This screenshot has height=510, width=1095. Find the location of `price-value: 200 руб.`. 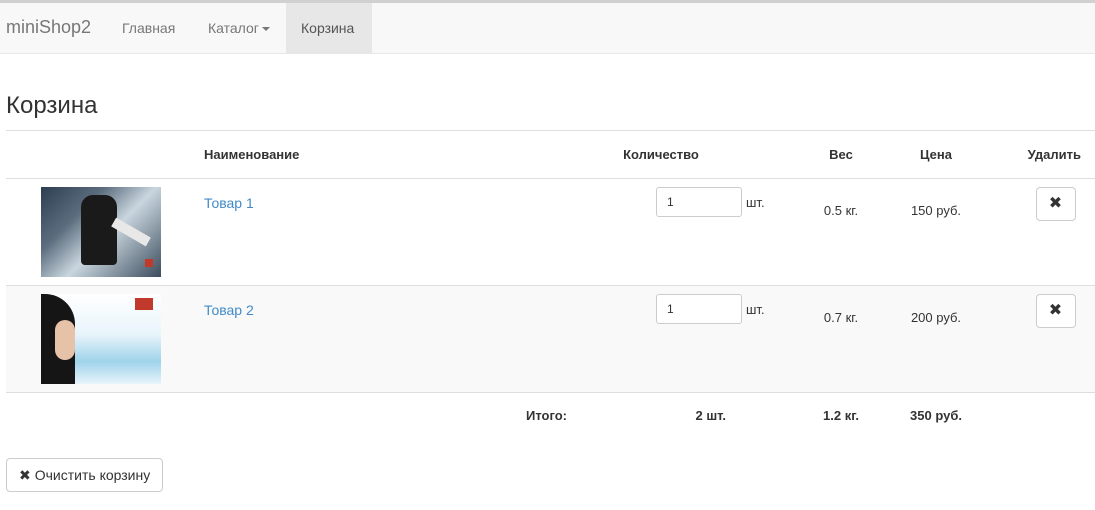

price-value: 200 руб. is located at coordinates (936, 317).